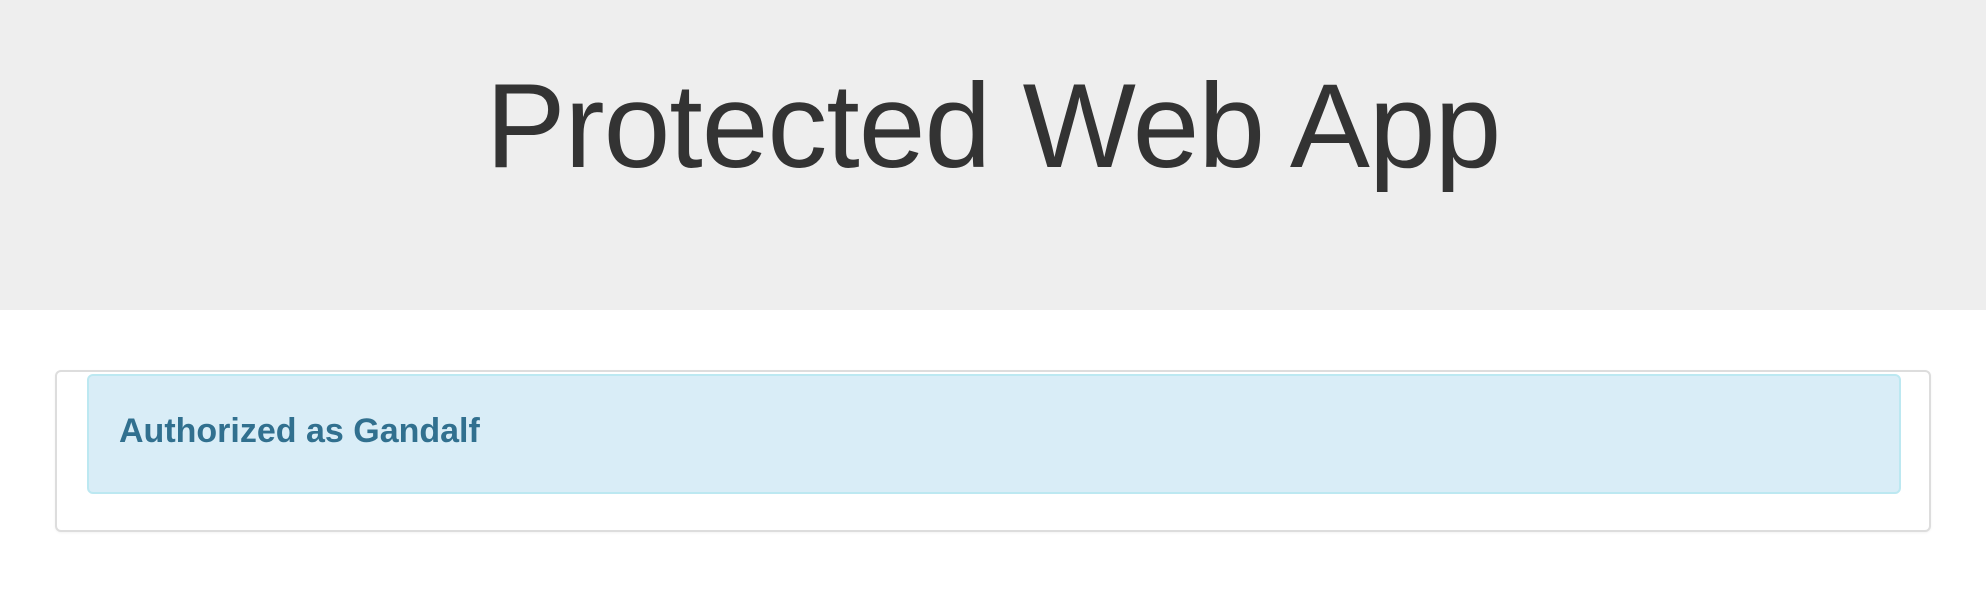 This screenshot has height=602, width=1986. I want to click on page-title: Protected Web App, so click(993, 126).